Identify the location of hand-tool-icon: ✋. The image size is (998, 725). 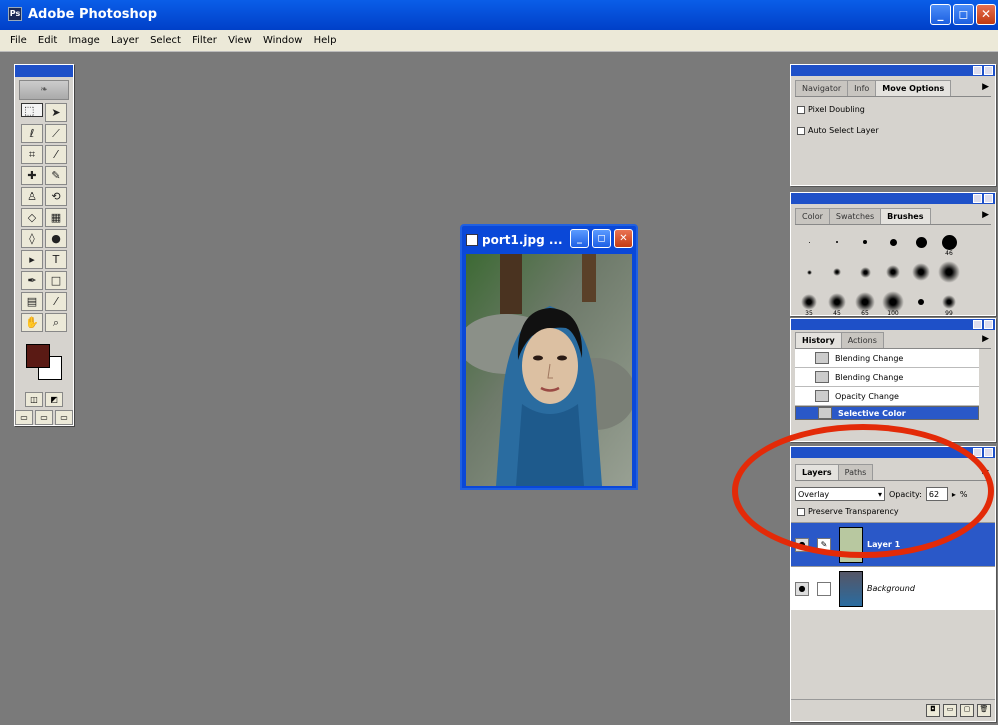
(32, 322).